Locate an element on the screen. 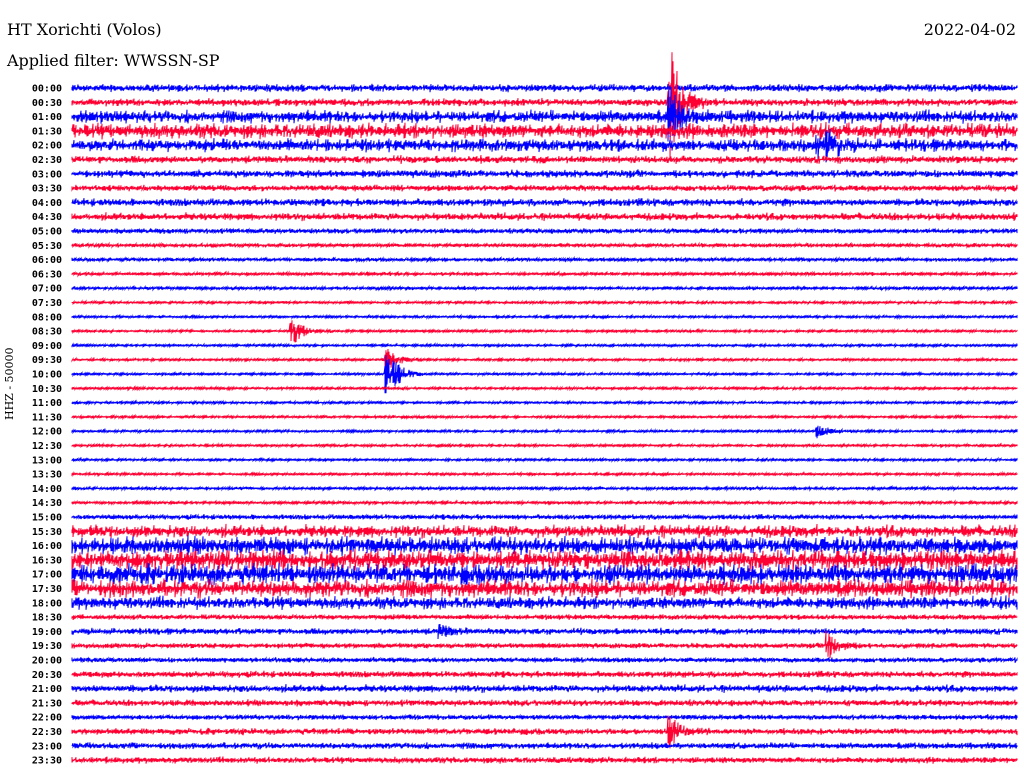 This screenshot has height=780, width=1024. time-label: 18:00 is located at coordinates (47, 603).